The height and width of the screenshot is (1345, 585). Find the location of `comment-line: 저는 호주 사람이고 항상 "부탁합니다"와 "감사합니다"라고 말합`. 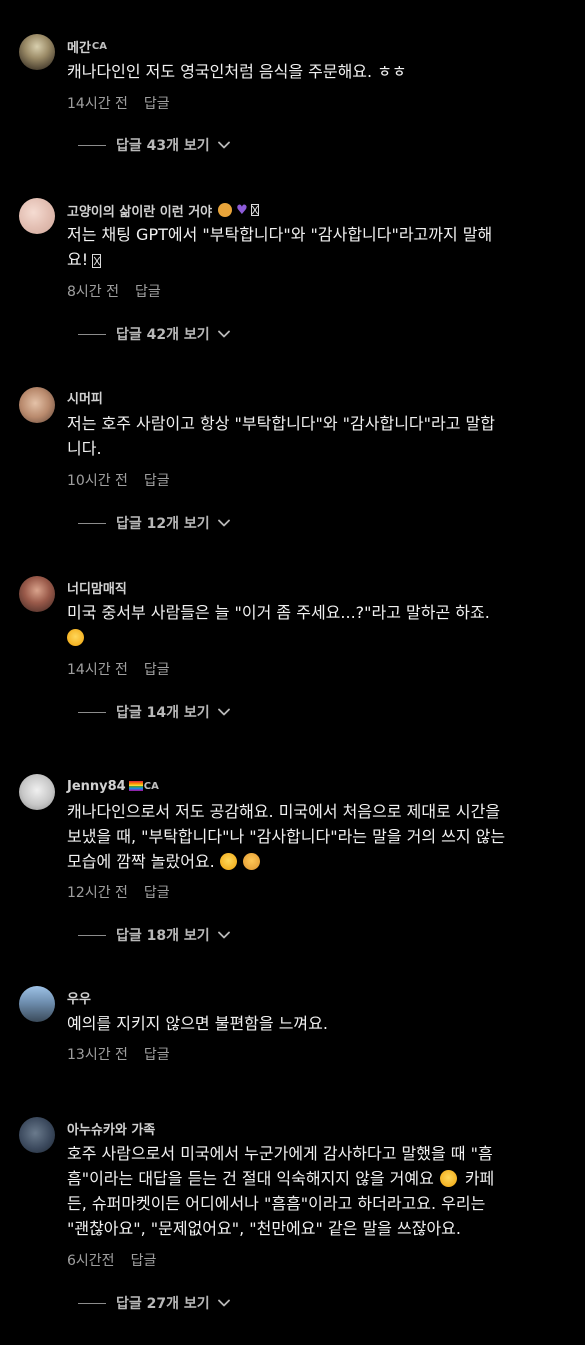

comment-line: 저는 호주 사람이고 항상 "부탁합니다"와 "감사합니다"라고 말합 is located at coordinates (281, 423).